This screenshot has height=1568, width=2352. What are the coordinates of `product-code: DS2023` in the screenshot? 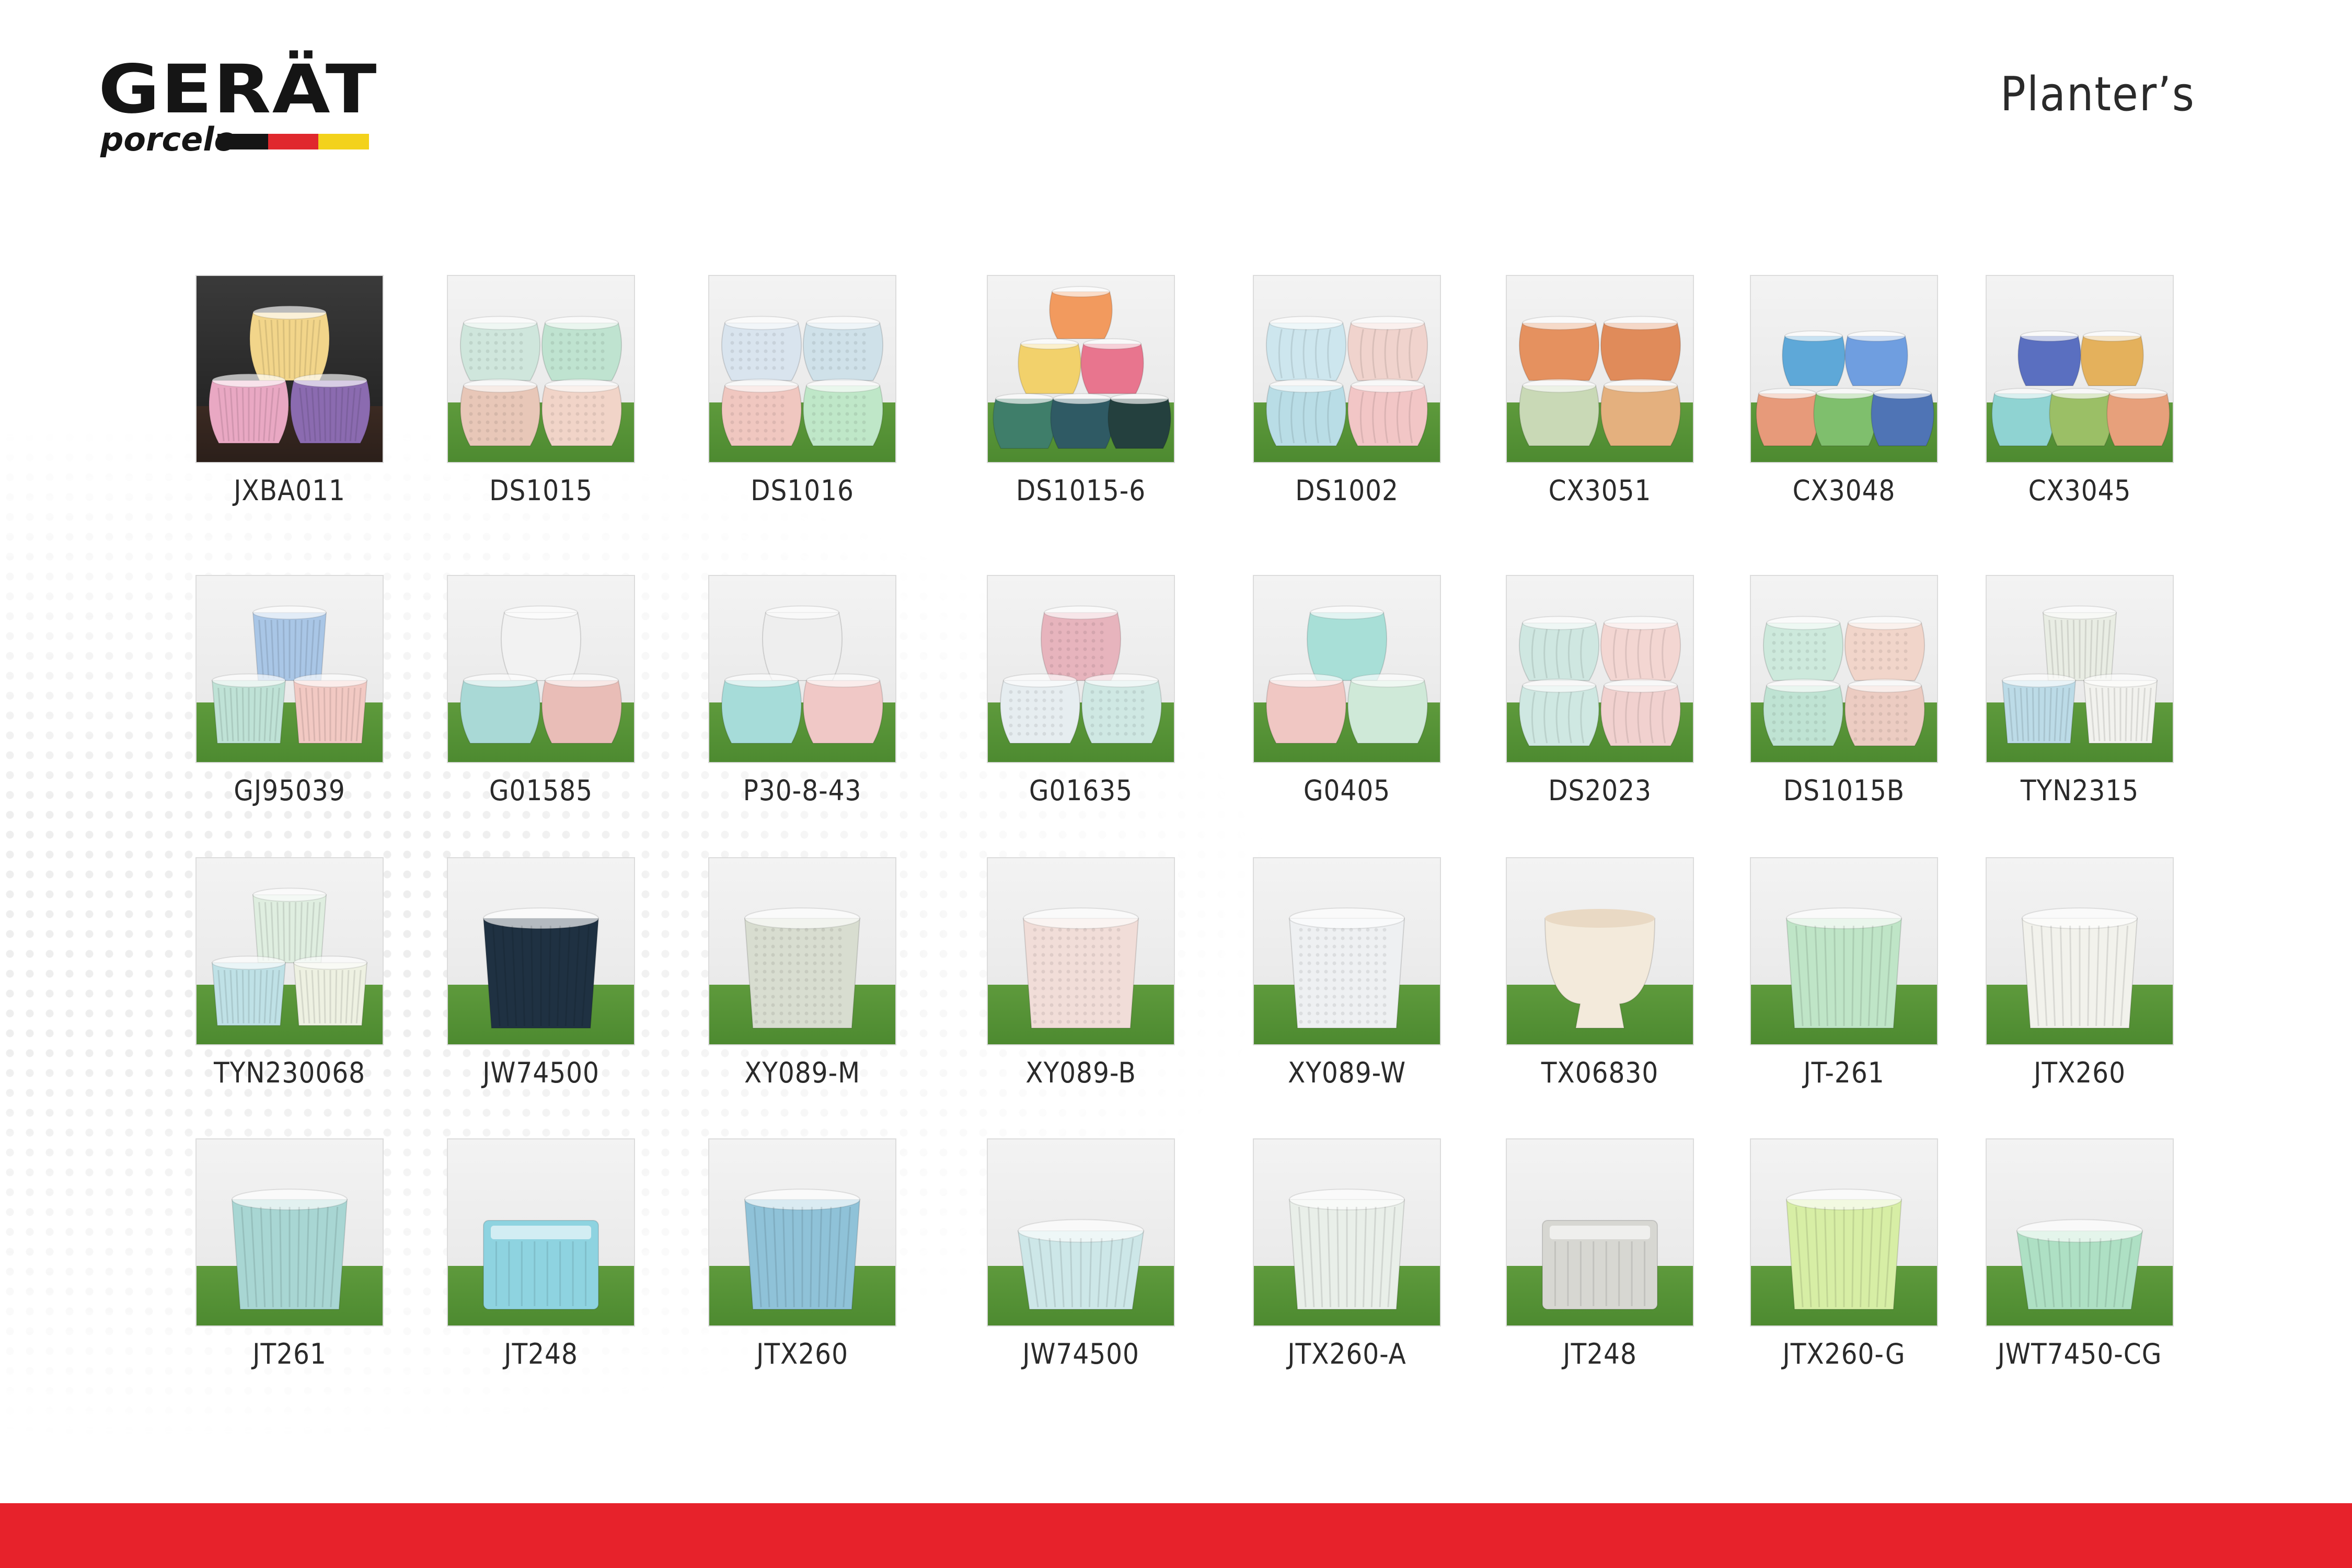 It's located at (1600, 790).